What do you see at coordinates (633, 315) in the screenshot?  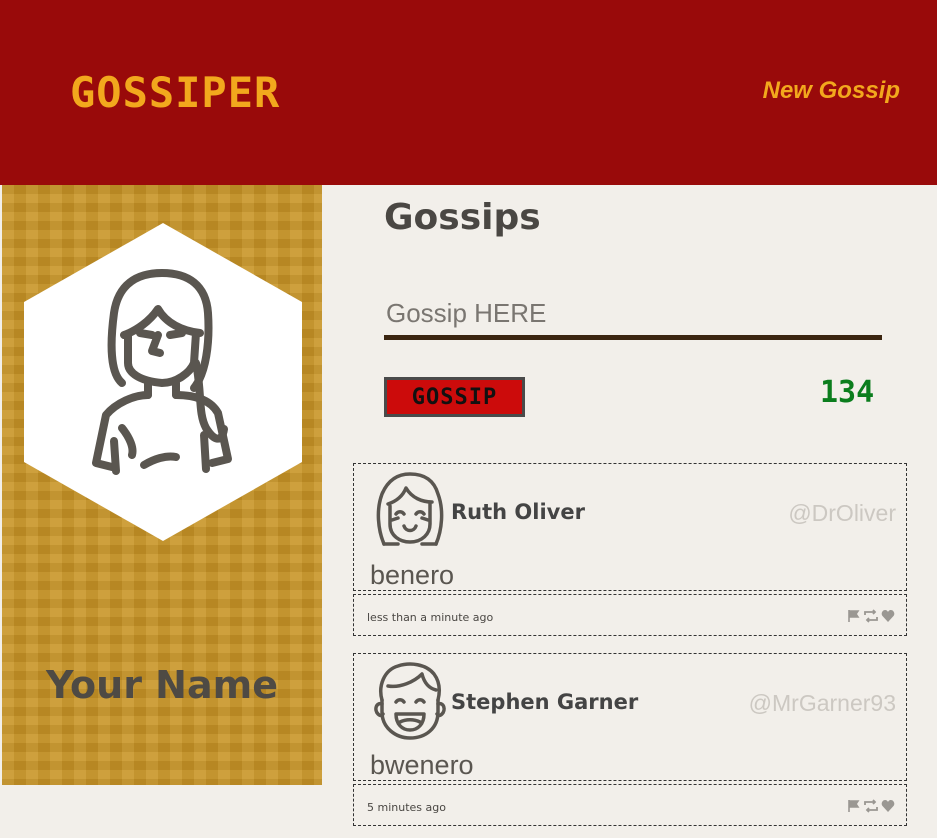 I see `gossip-input` at bounding box center [633, 315].